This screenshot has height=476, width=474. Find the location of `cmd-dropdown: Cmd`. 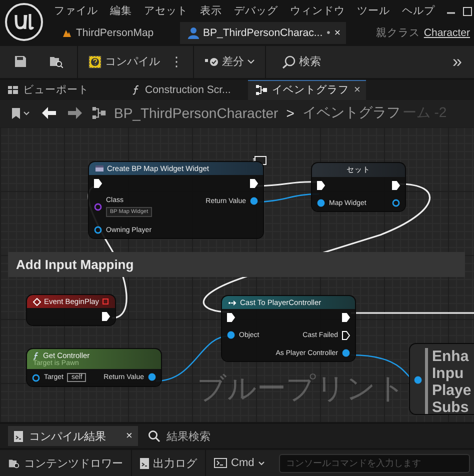

cmd-dropdown: Cmd is located at coordinates (240, 463).